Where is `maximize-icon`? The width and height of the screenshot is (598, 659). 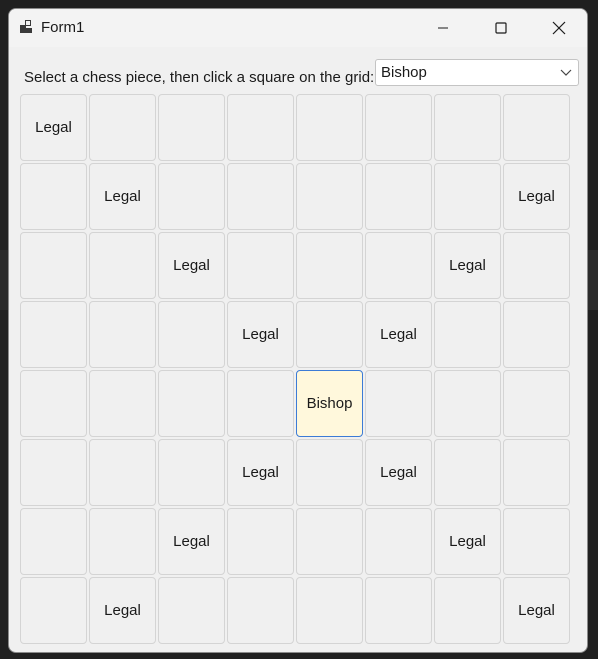
maximize-icon is located at coordinates (501, 28).